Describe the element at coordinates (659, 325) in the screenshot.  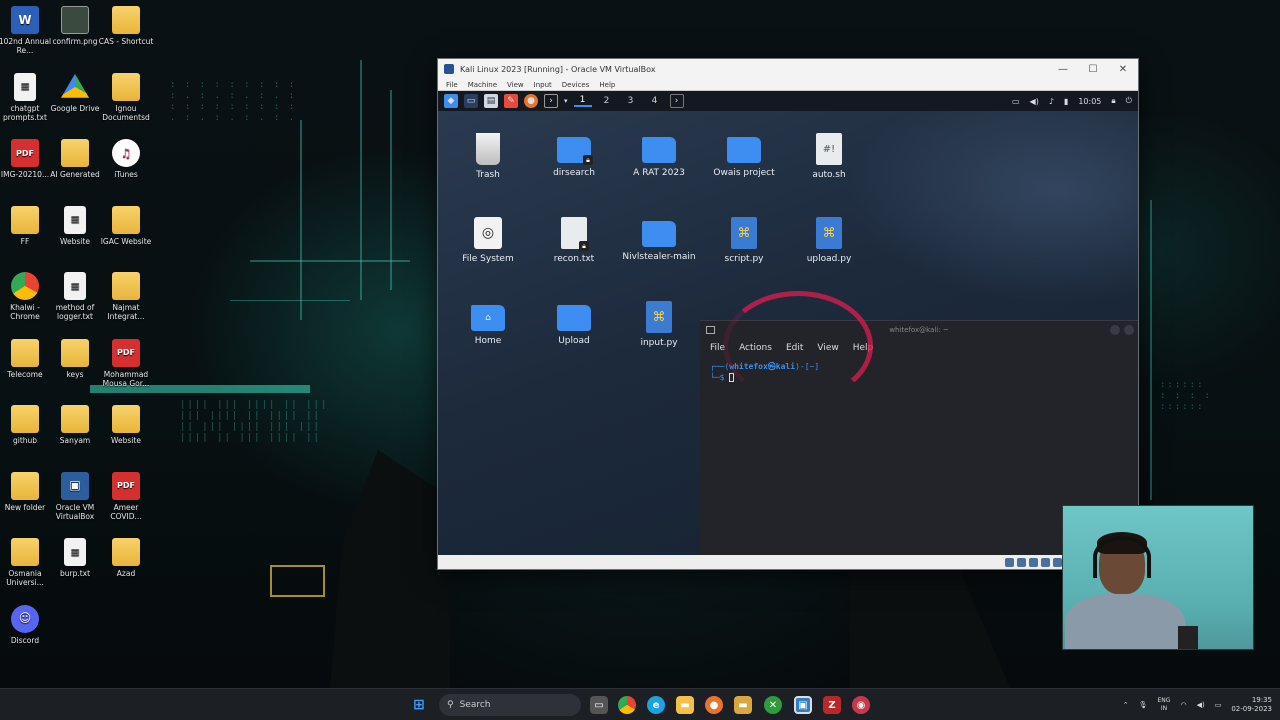
I see `kali-desktop-icon: ⌘ input.py` at that location.